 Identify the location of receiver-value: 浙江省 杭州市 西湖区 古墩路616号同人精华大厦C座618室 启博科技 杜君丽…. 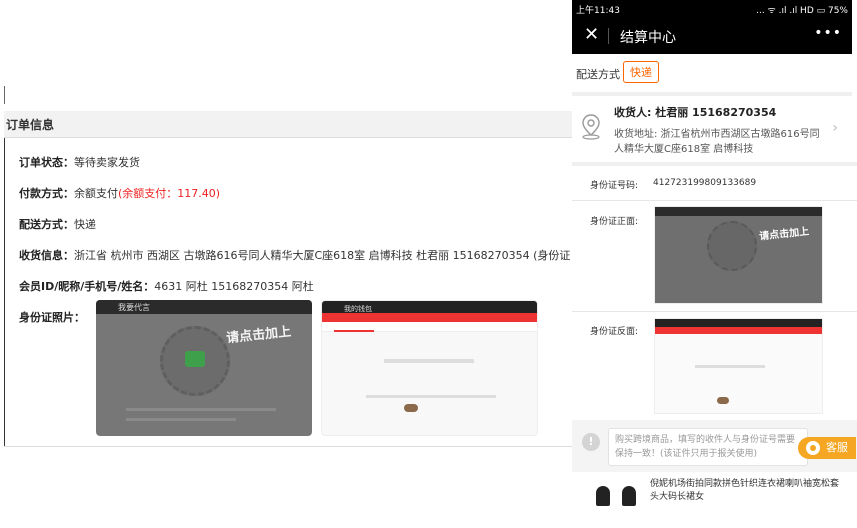
(322, 255).